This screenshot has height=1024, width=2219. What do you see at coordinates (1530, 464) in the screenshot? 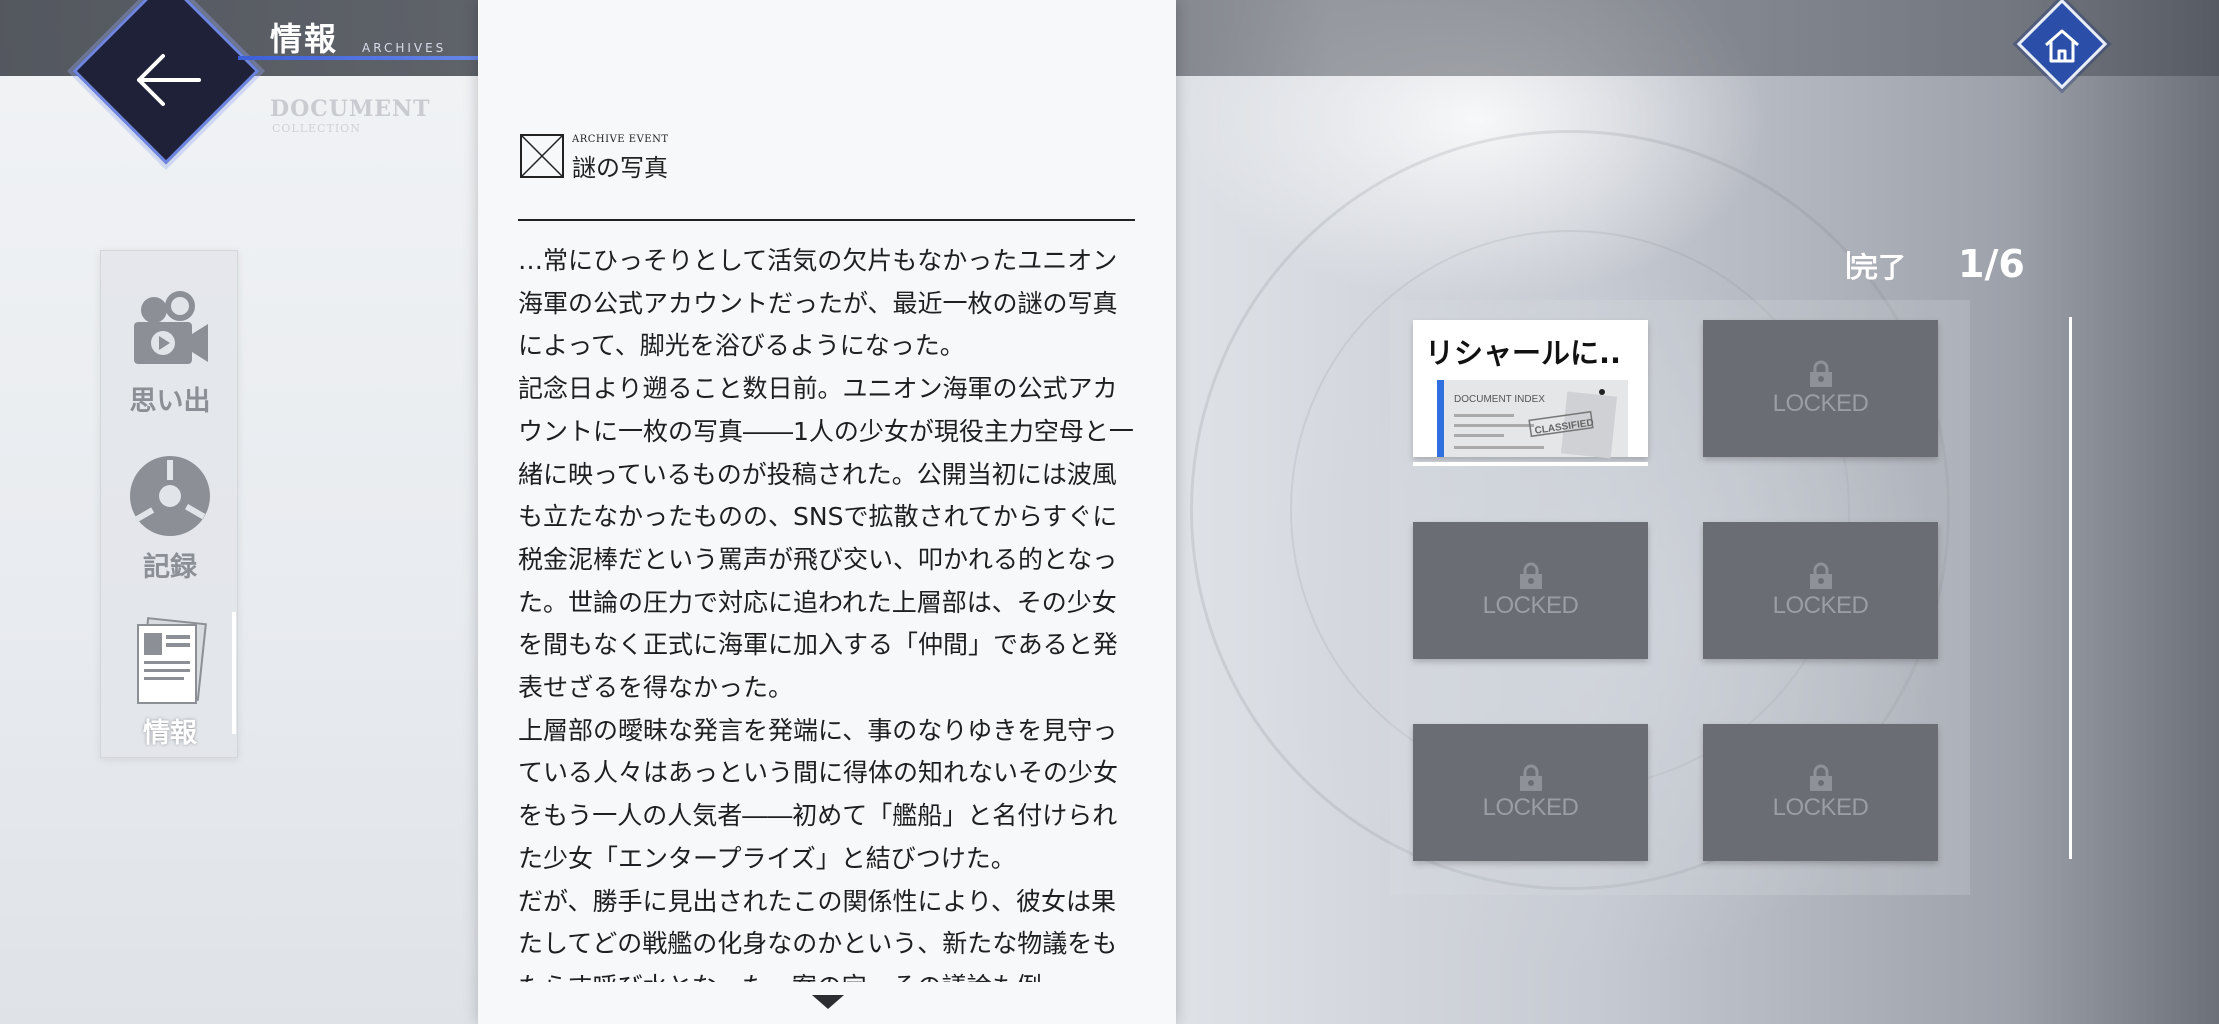
I see `entry-selected-underline` at bounding box center [1530, 464].